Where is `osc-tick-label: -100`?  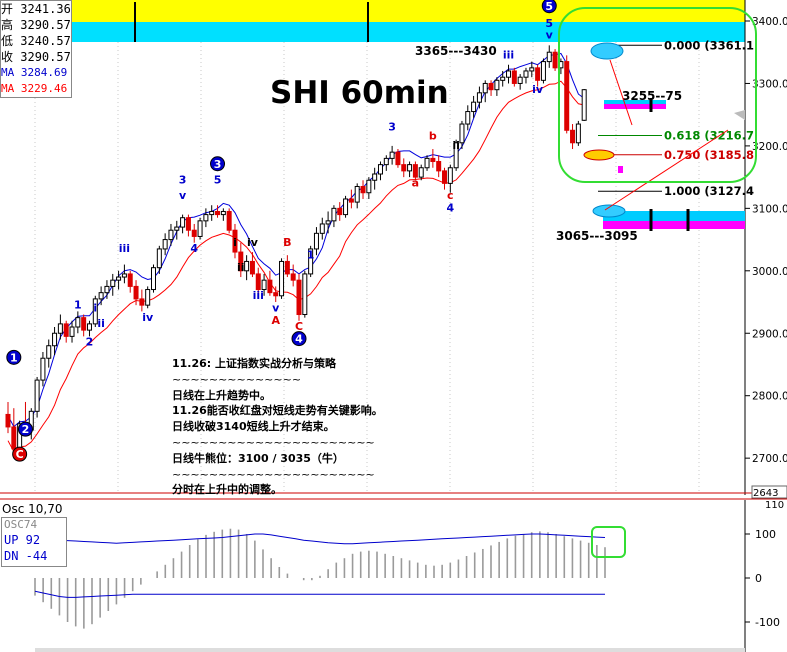 osc-tick-label: -100 is located at coordinates (767, 622).